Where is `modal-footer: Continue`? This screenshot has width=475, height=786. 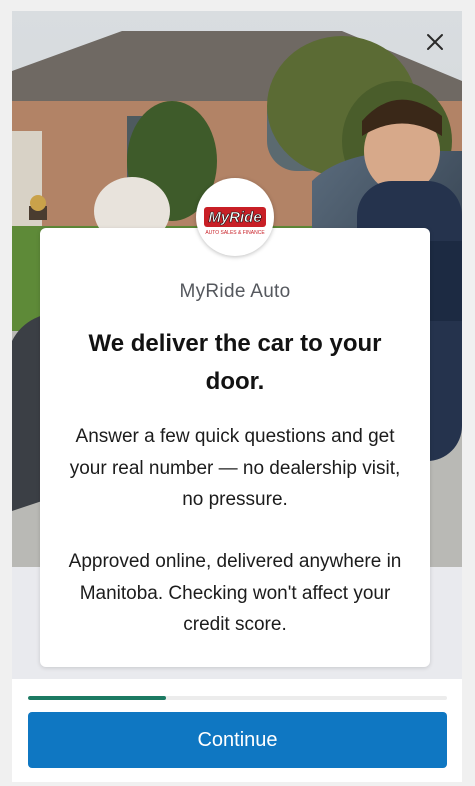
modal-footer: Continue is located at coordinates (237, 730).